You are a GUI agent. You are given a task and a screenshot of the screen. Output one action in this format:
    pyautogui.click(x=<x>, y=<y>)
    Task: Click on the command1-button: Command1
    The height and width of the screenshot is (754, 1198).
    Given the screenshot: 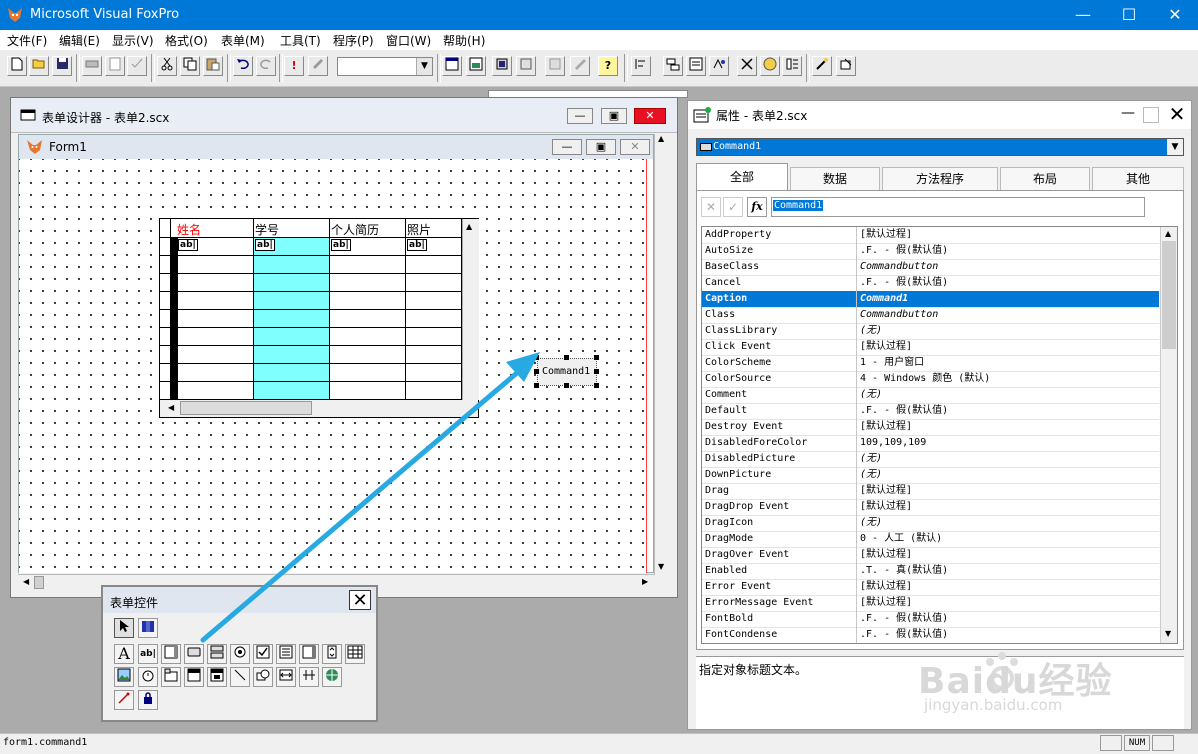 What is the action you would take?
    pyautogui.click(x=567, y=372)
    